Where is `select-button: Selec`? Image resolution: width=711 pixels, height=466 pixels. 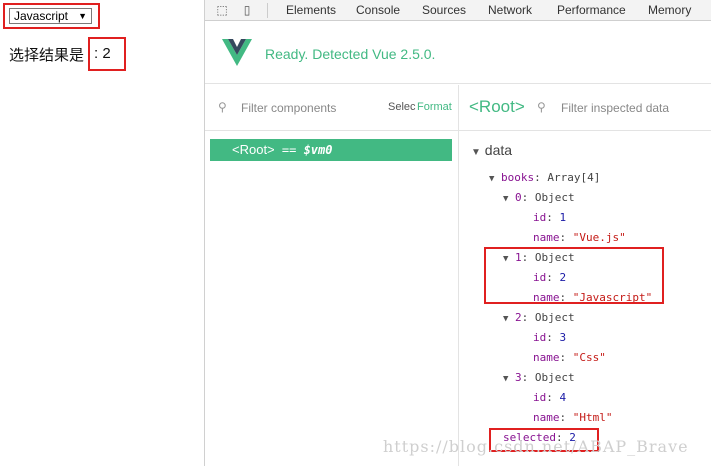 select-button: Selec is located at coordinates (402, 107).